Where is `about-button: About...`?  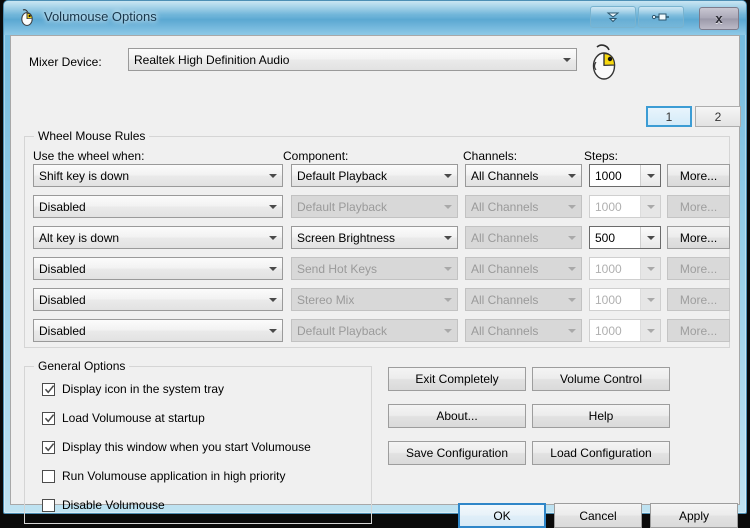 about-button: About... is located at coordinates (457, 416).